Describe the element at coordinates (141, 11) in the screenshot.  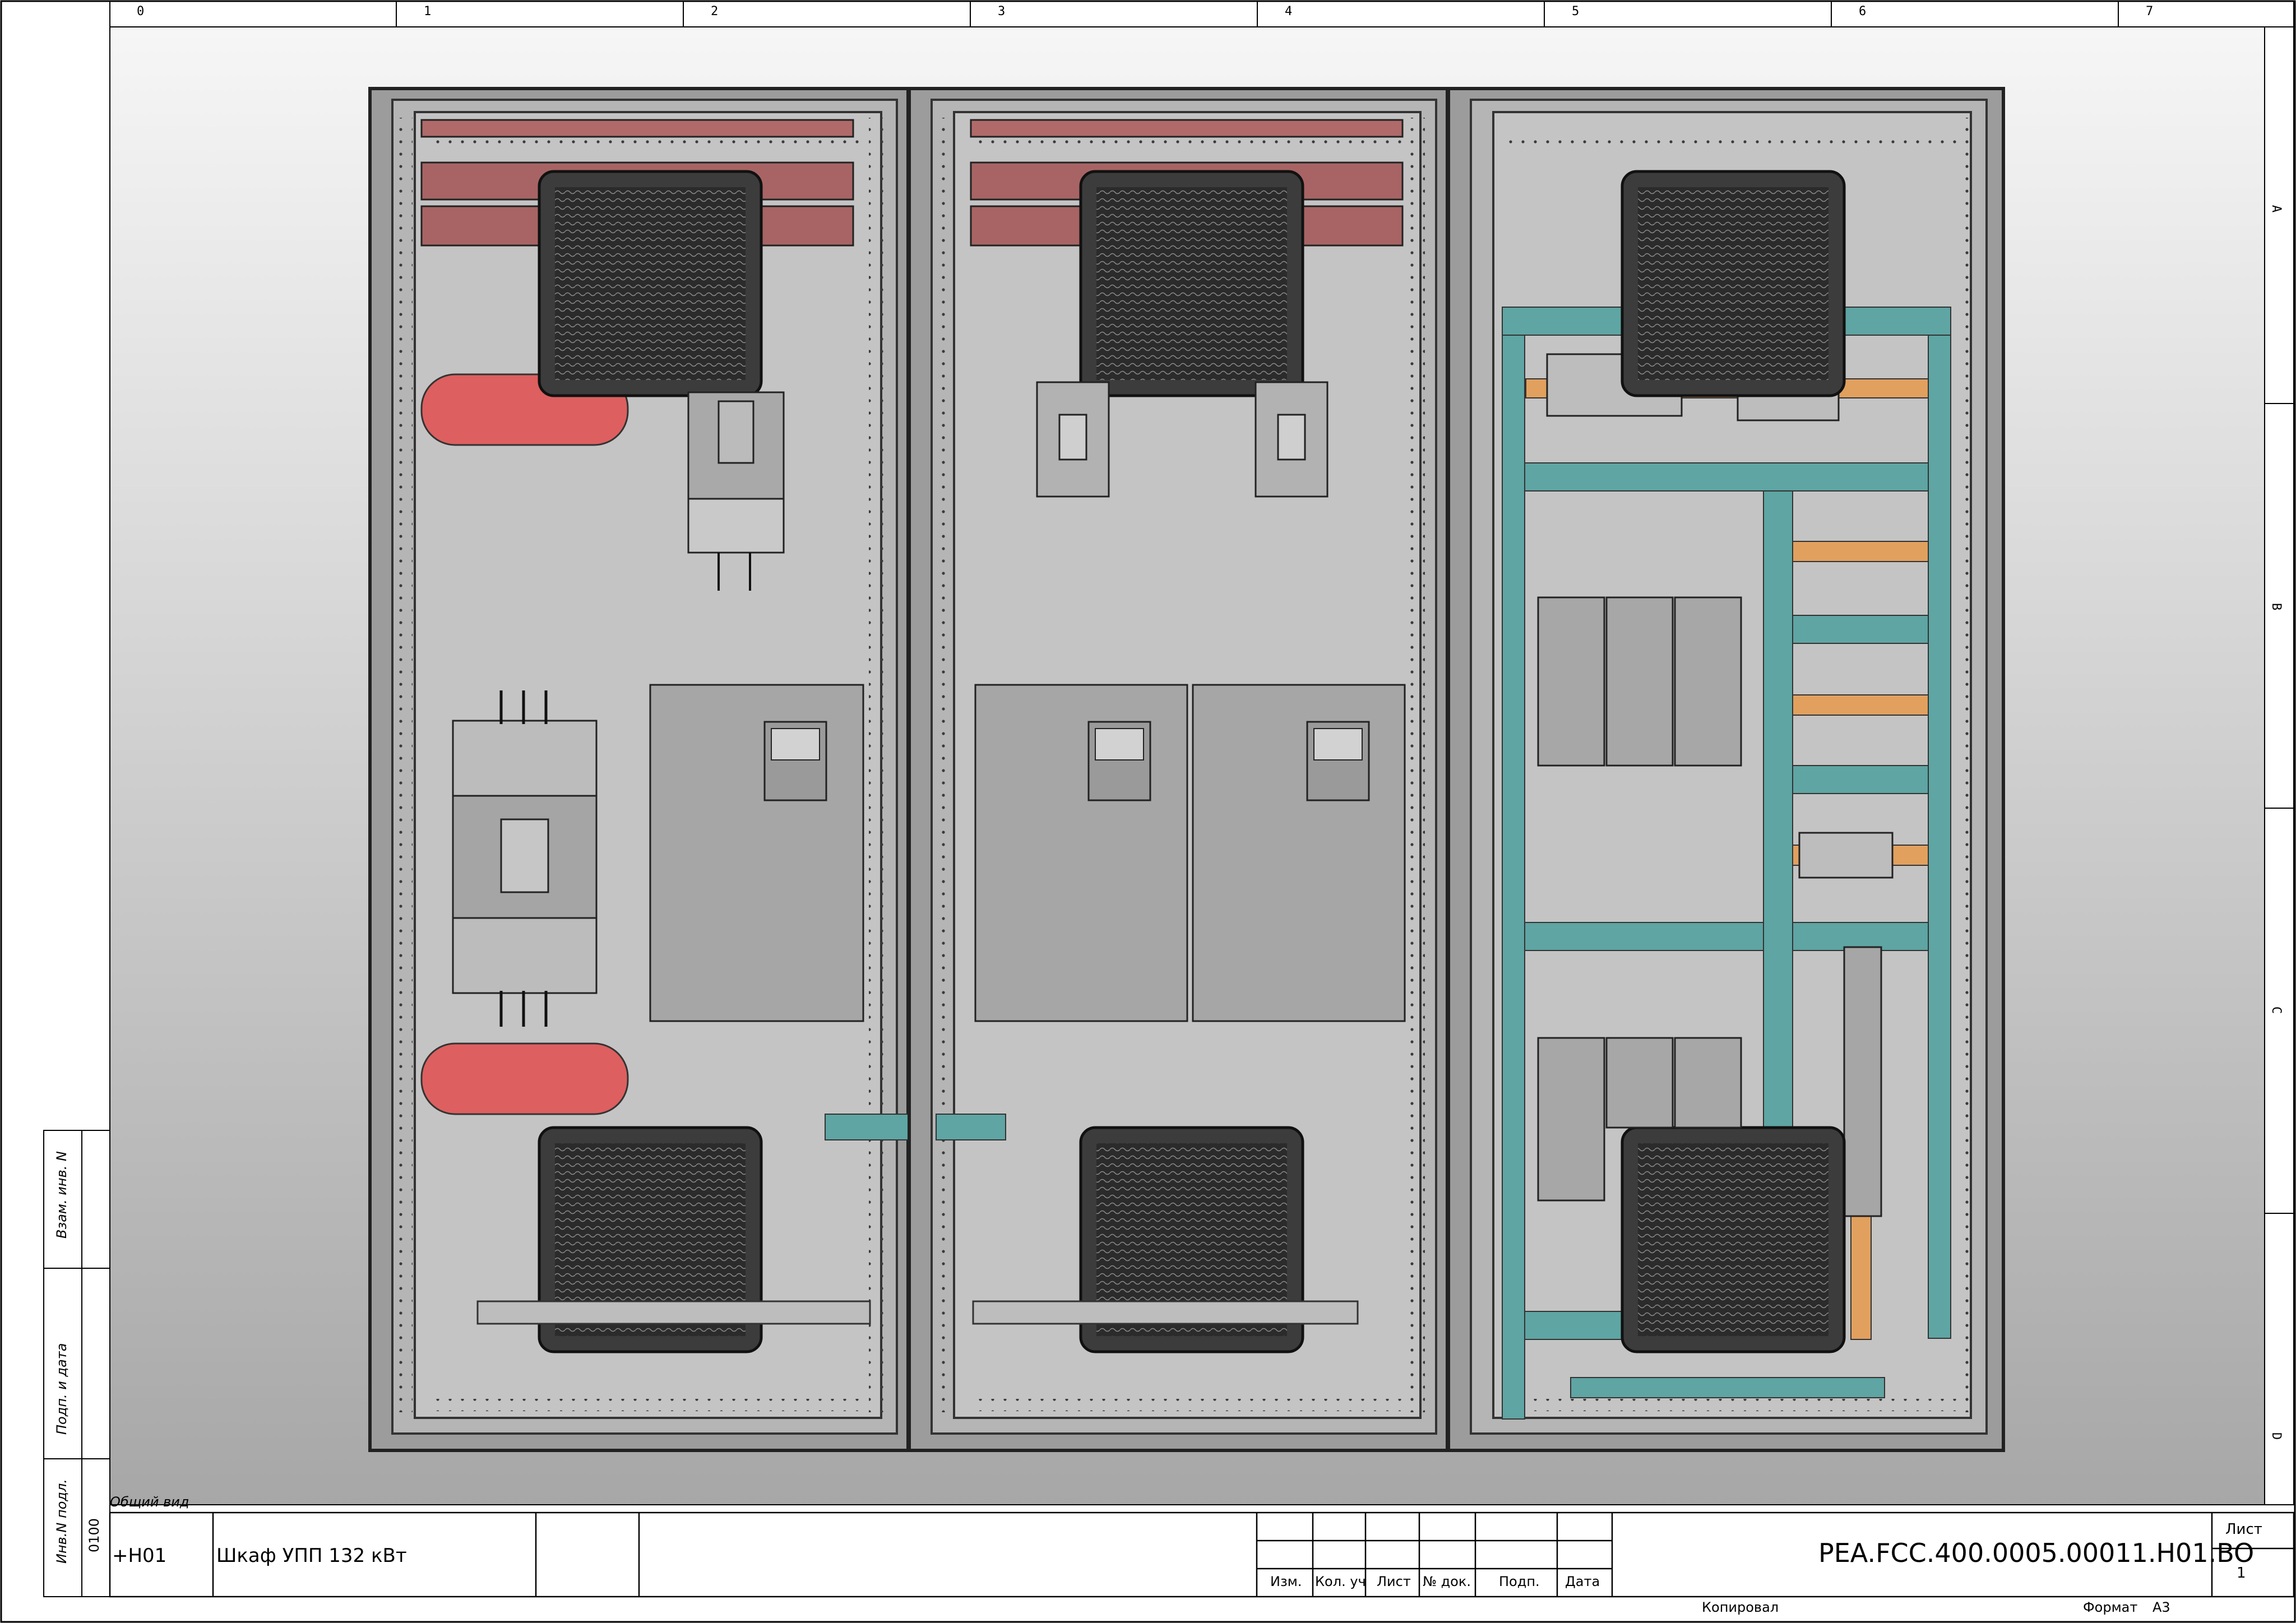
I see `column-label-0: 0` at that location.